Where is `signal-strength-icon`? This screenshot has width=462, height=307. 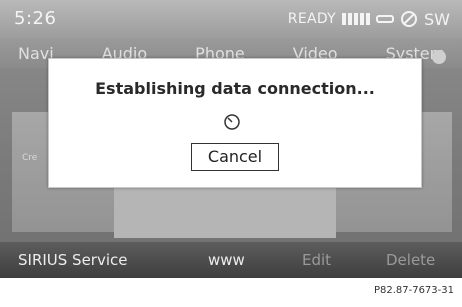 signal-strength-icon is located at coordinates (356, 19).